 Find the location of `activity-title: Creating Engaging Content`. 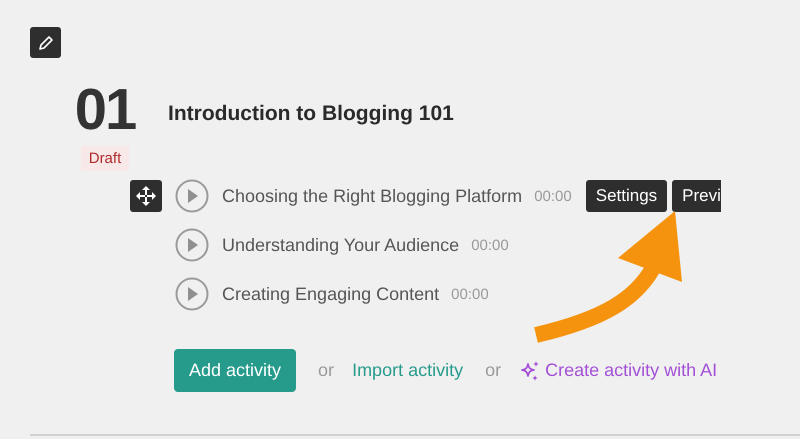

activity-title: Creating Engaging Content is located at coordinates (331, 294).